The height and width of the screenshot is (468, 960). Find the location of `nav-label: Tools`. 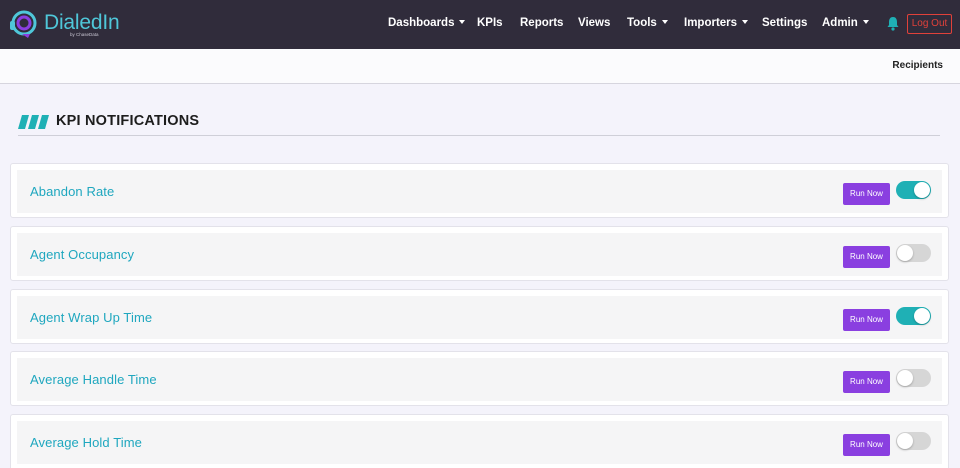

nav-label: Tools is located at coordinates (642, 23).